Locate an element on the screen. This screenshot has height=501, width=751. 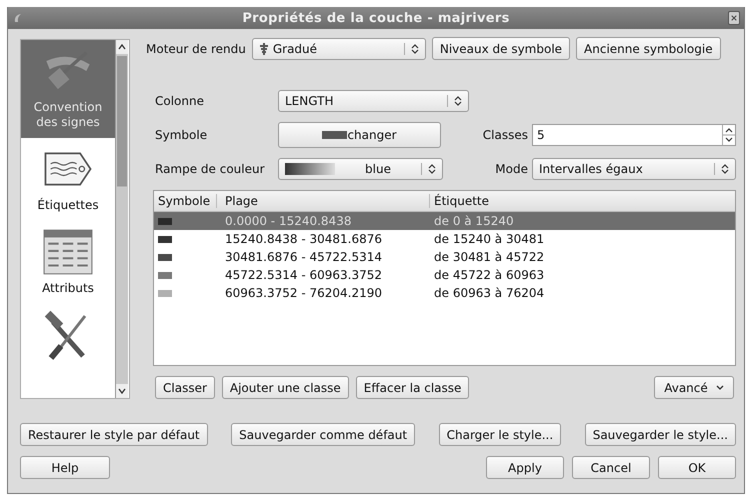
table-cell-text: de 60963 à 76204 is located at coordinates (489, 293).